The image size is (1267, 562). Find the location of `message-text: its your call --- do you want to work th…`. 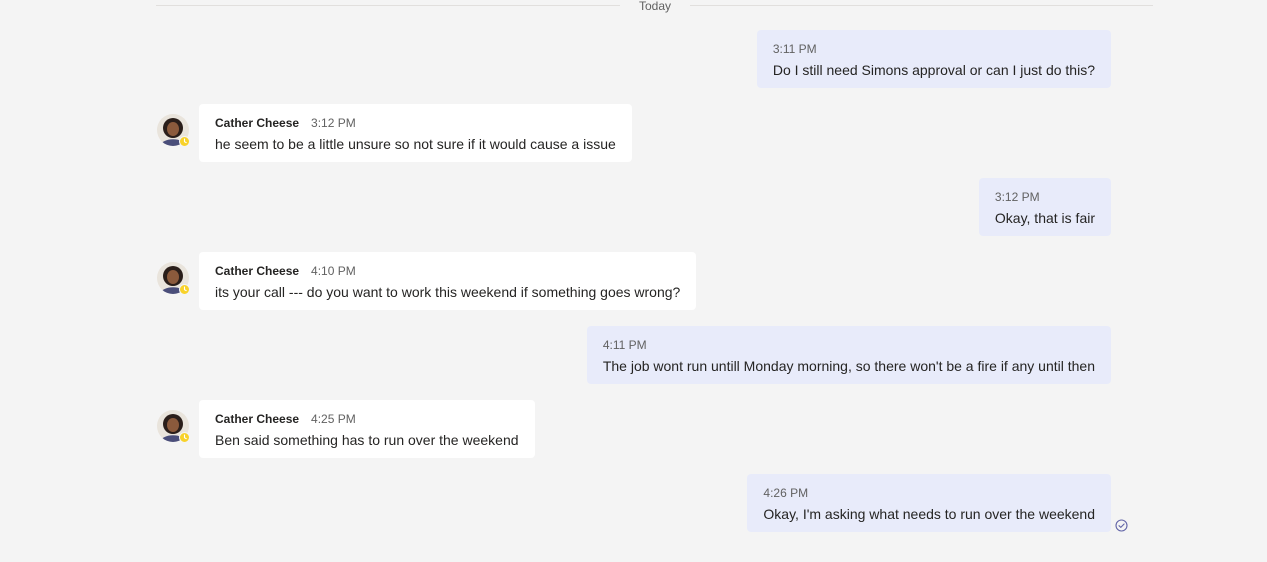

message-text: its your call --- do you want to work th… is located at coordinates (448, 292).